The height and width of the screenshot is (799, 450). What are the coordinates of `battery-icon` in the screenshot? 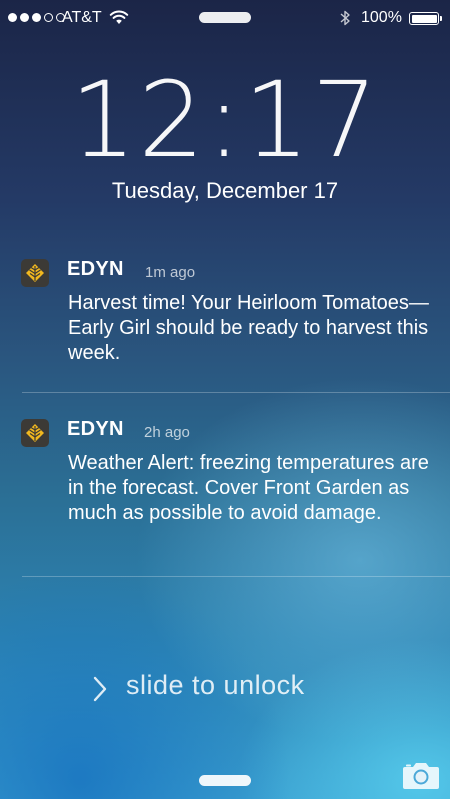 It's located at (424, 18).